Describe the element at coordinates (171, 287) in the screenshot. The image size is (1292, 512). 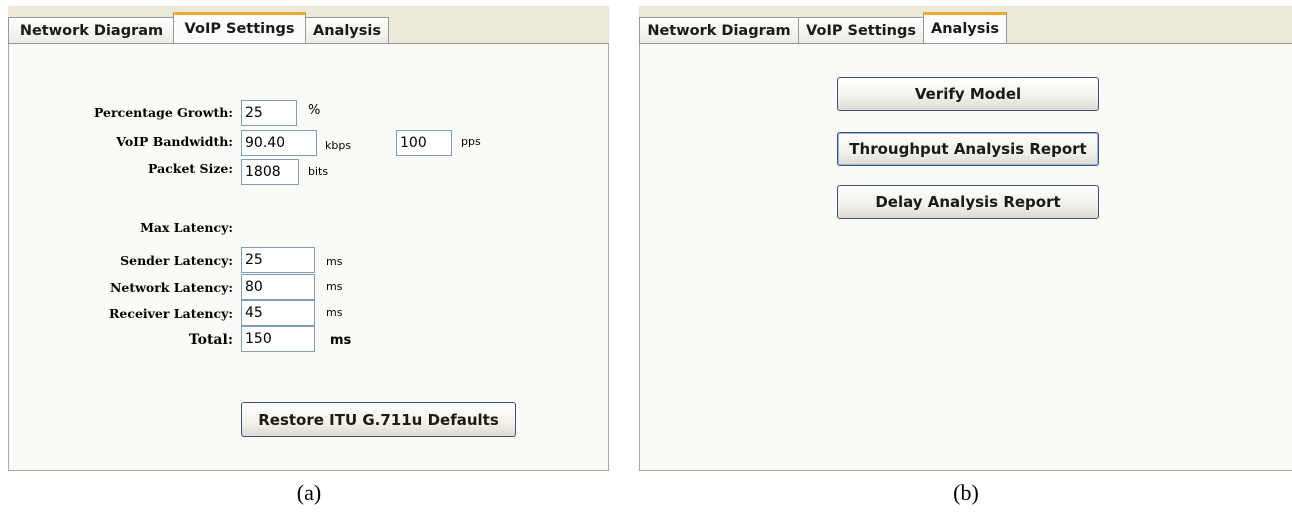
I see `network-latency-label: Network Latency:` at that location.